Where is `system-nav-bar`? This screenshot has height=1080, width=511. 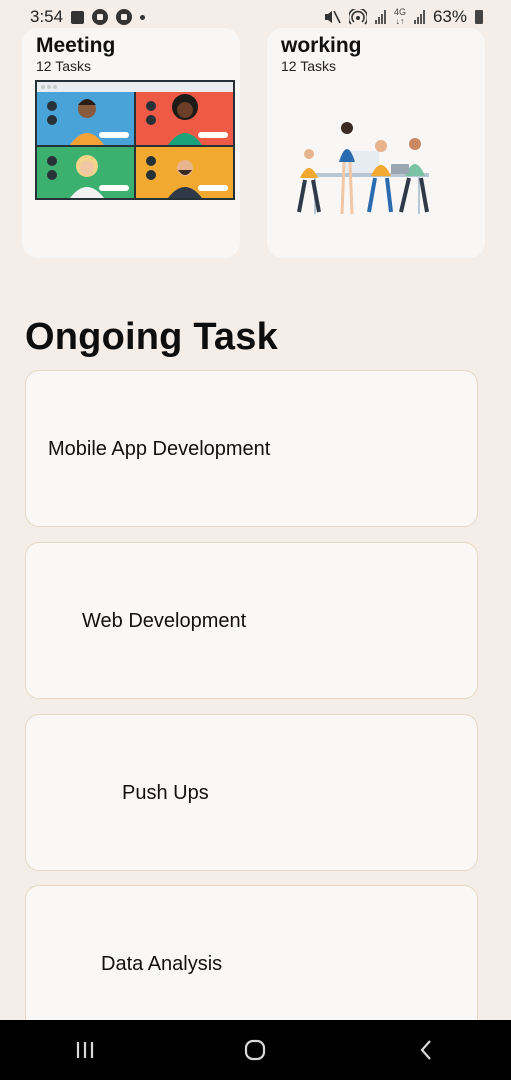 system-nav-bar is located at coordinates (255, 1050).